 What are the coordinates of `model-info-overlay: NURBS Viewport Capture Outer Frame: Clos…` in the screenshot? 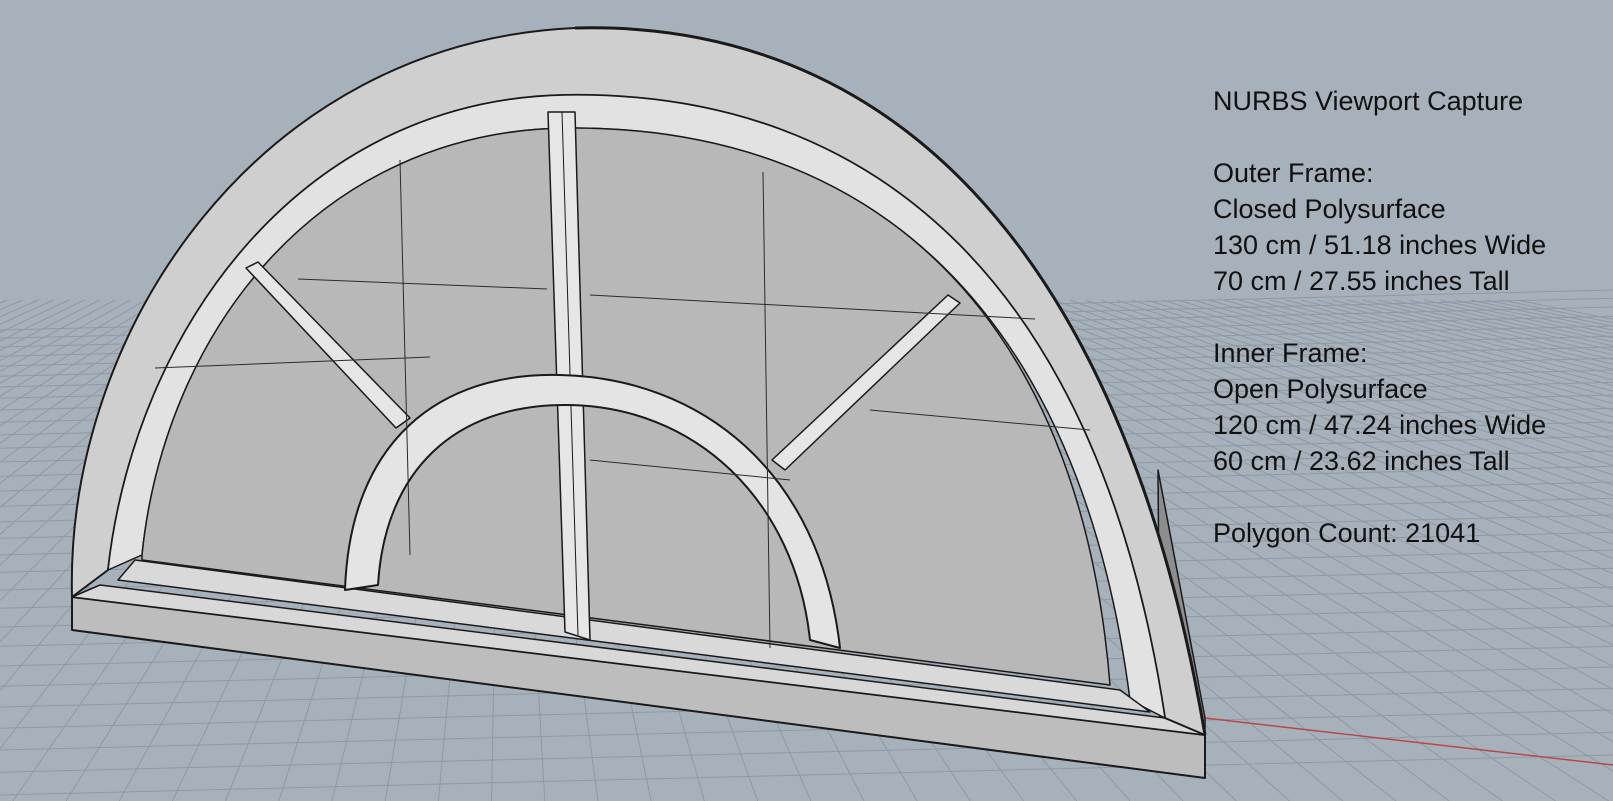 It's located at (1408, 317).